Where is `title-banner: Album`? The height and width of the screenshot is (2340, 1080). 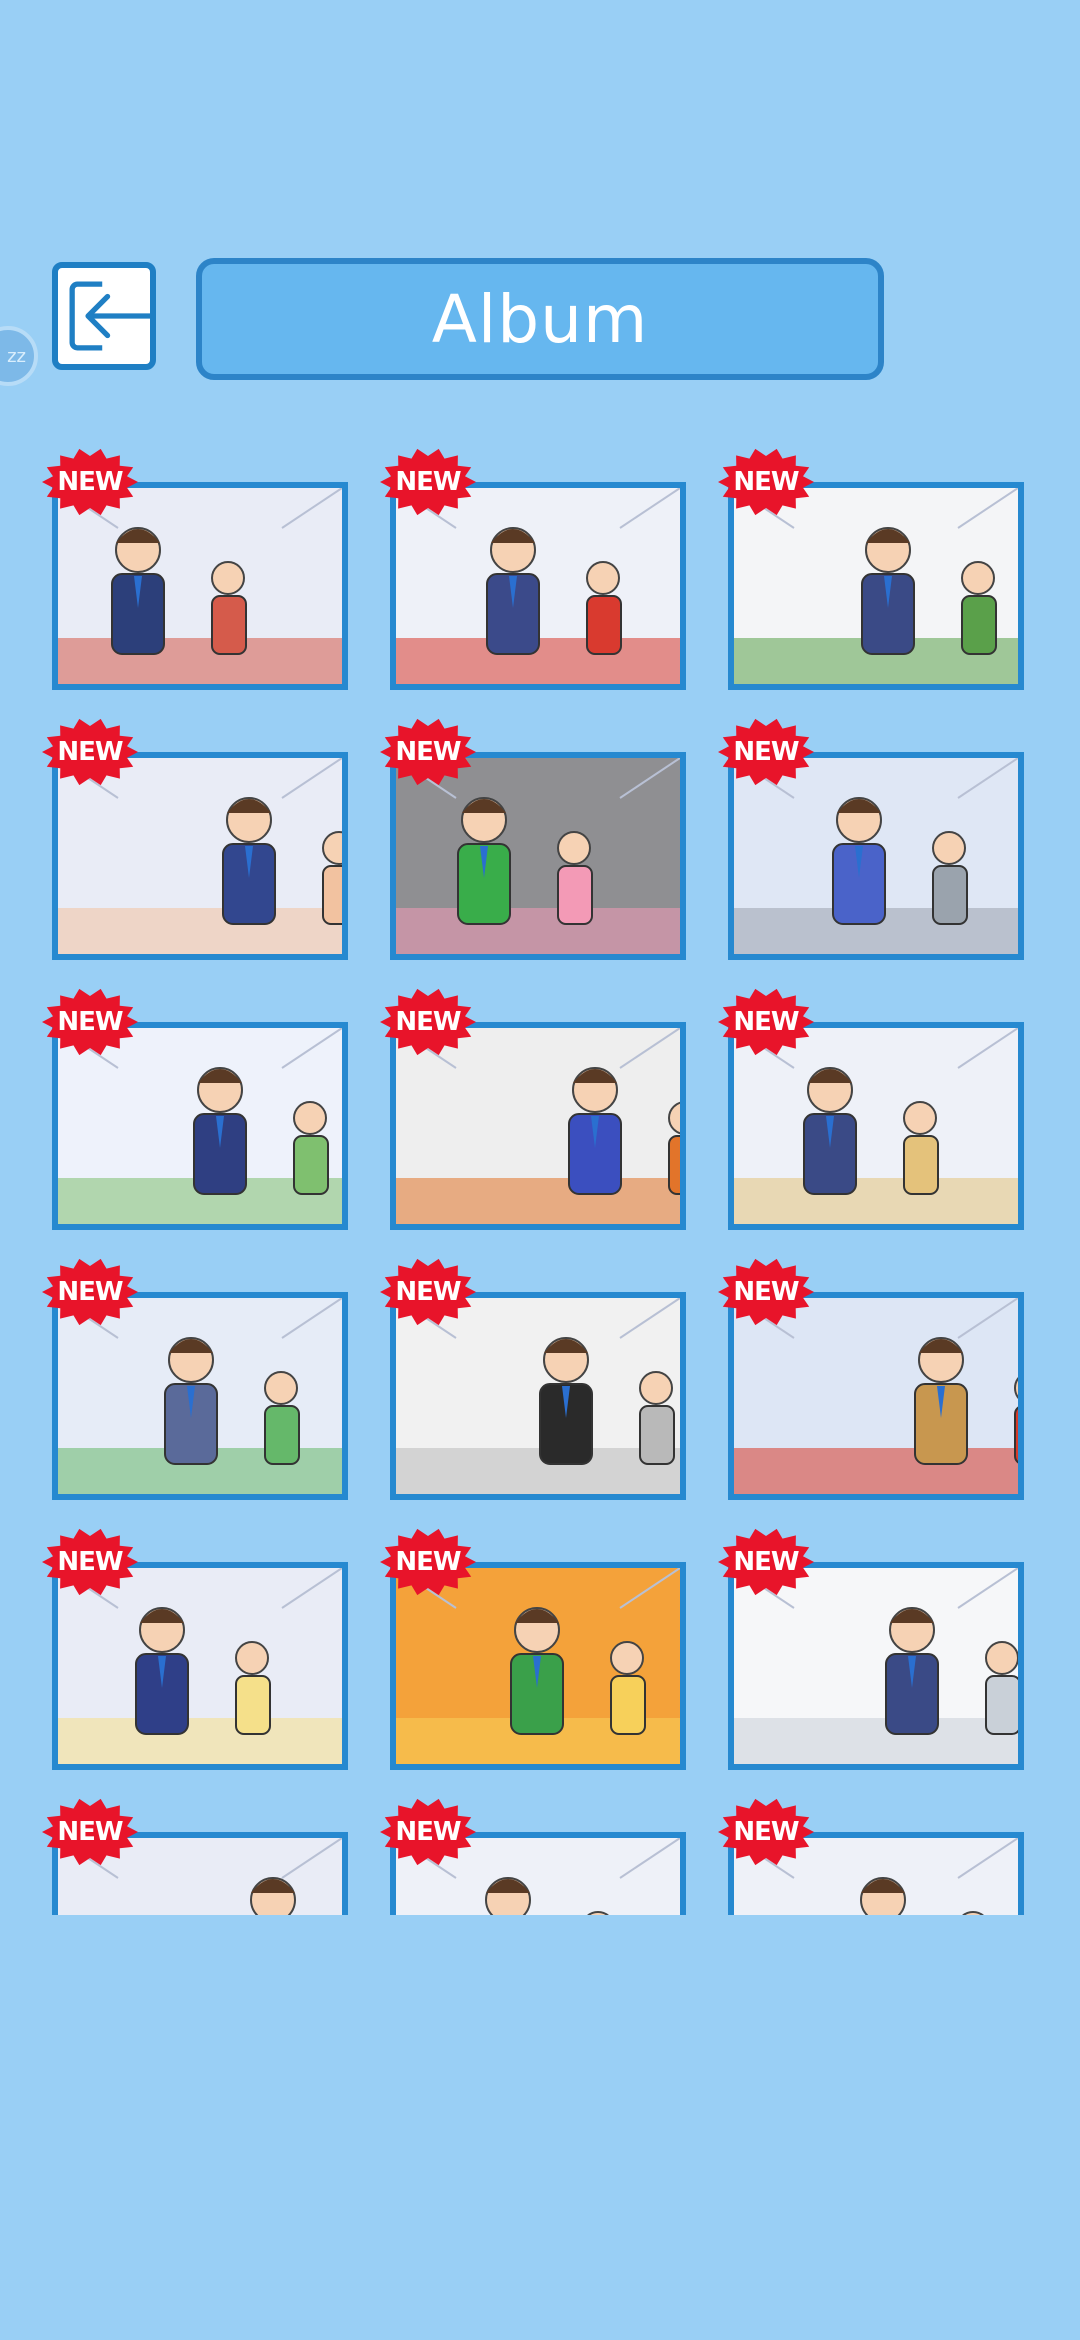
title-banner: Album is located at coordinates (540, 319).